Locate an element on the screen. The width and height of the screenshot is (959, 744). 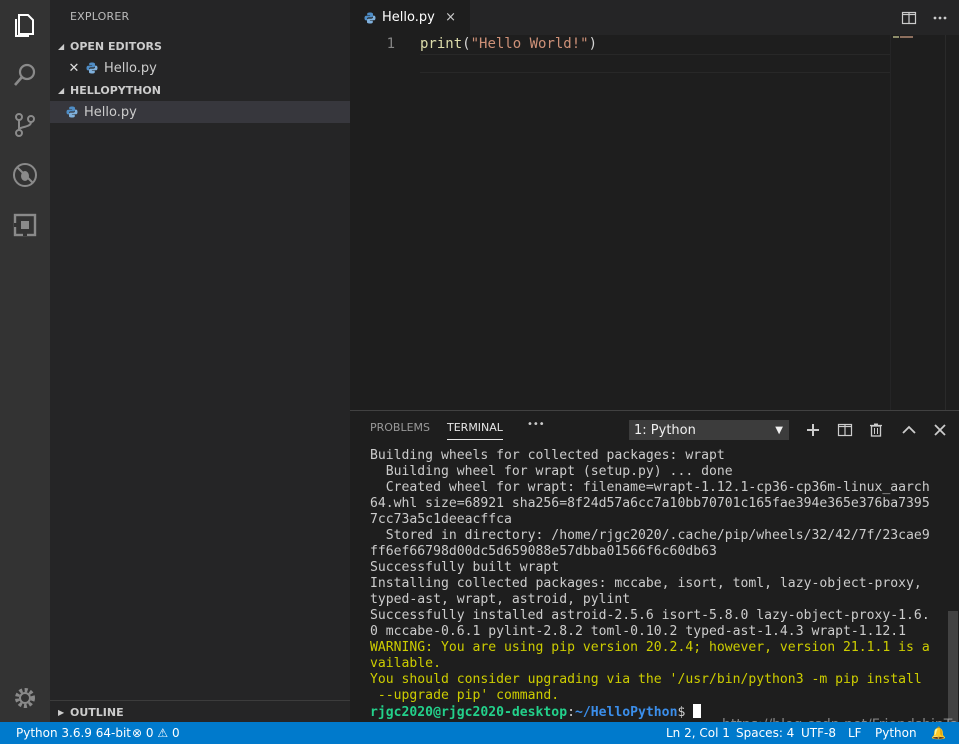
line-number: 1 is located at coordinates (390, 44).